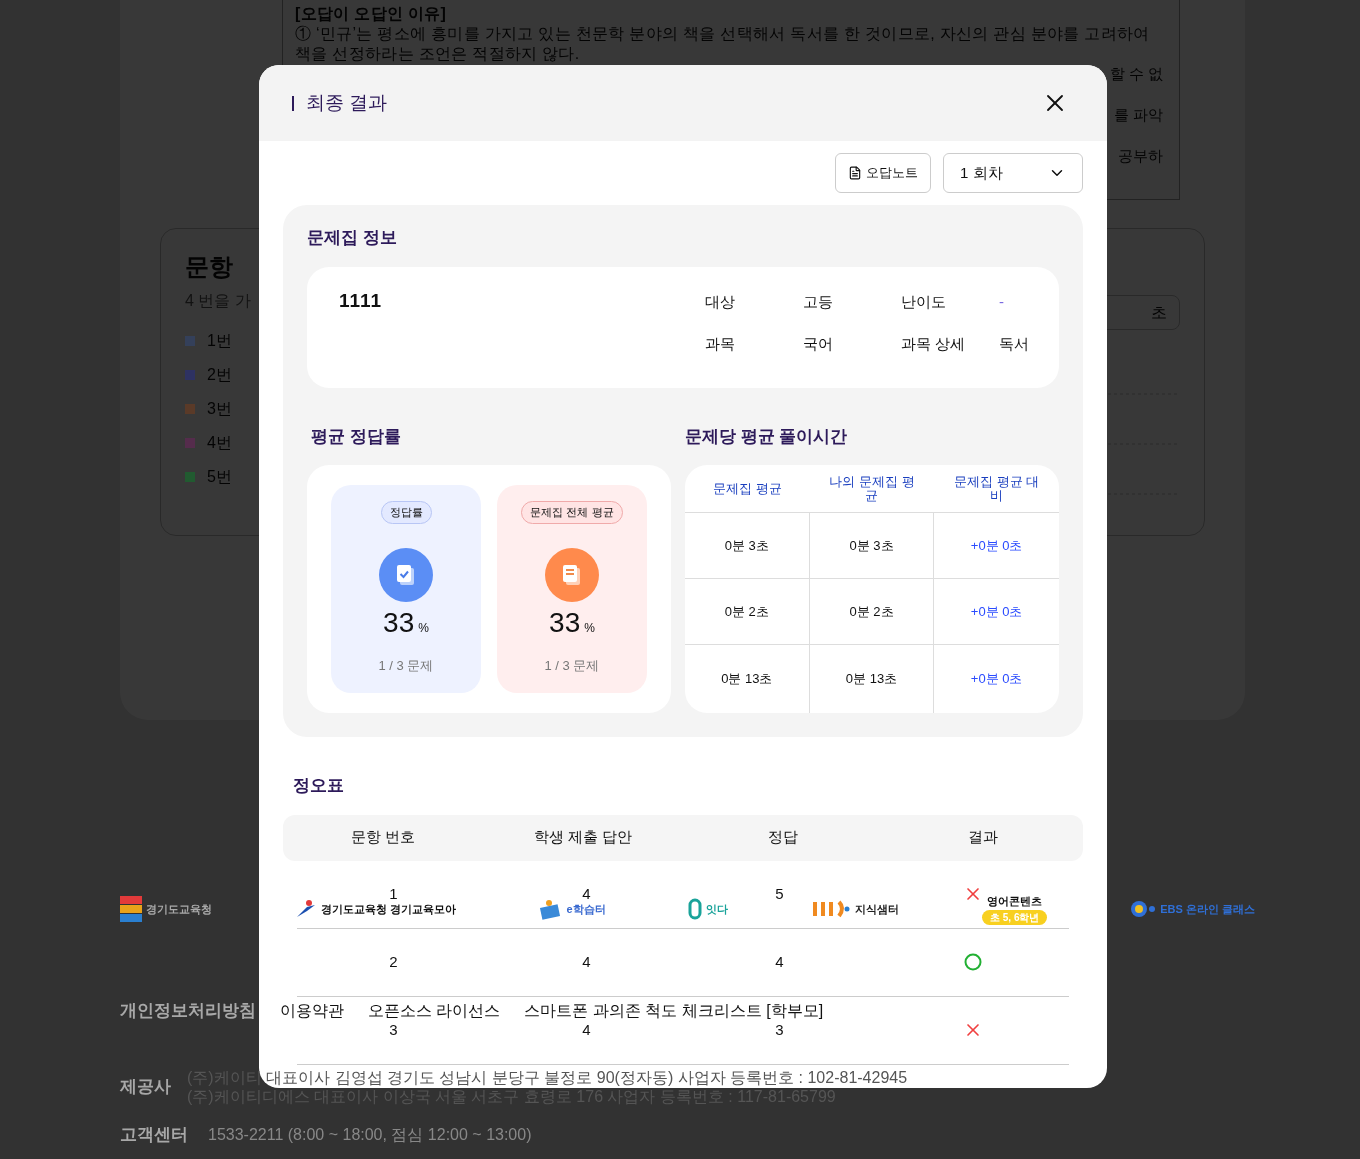 Image resolution: width=1360 pixels, height=1159 pixels. I want to click on table-cell-text: +0분 0초, so click(996, 679).